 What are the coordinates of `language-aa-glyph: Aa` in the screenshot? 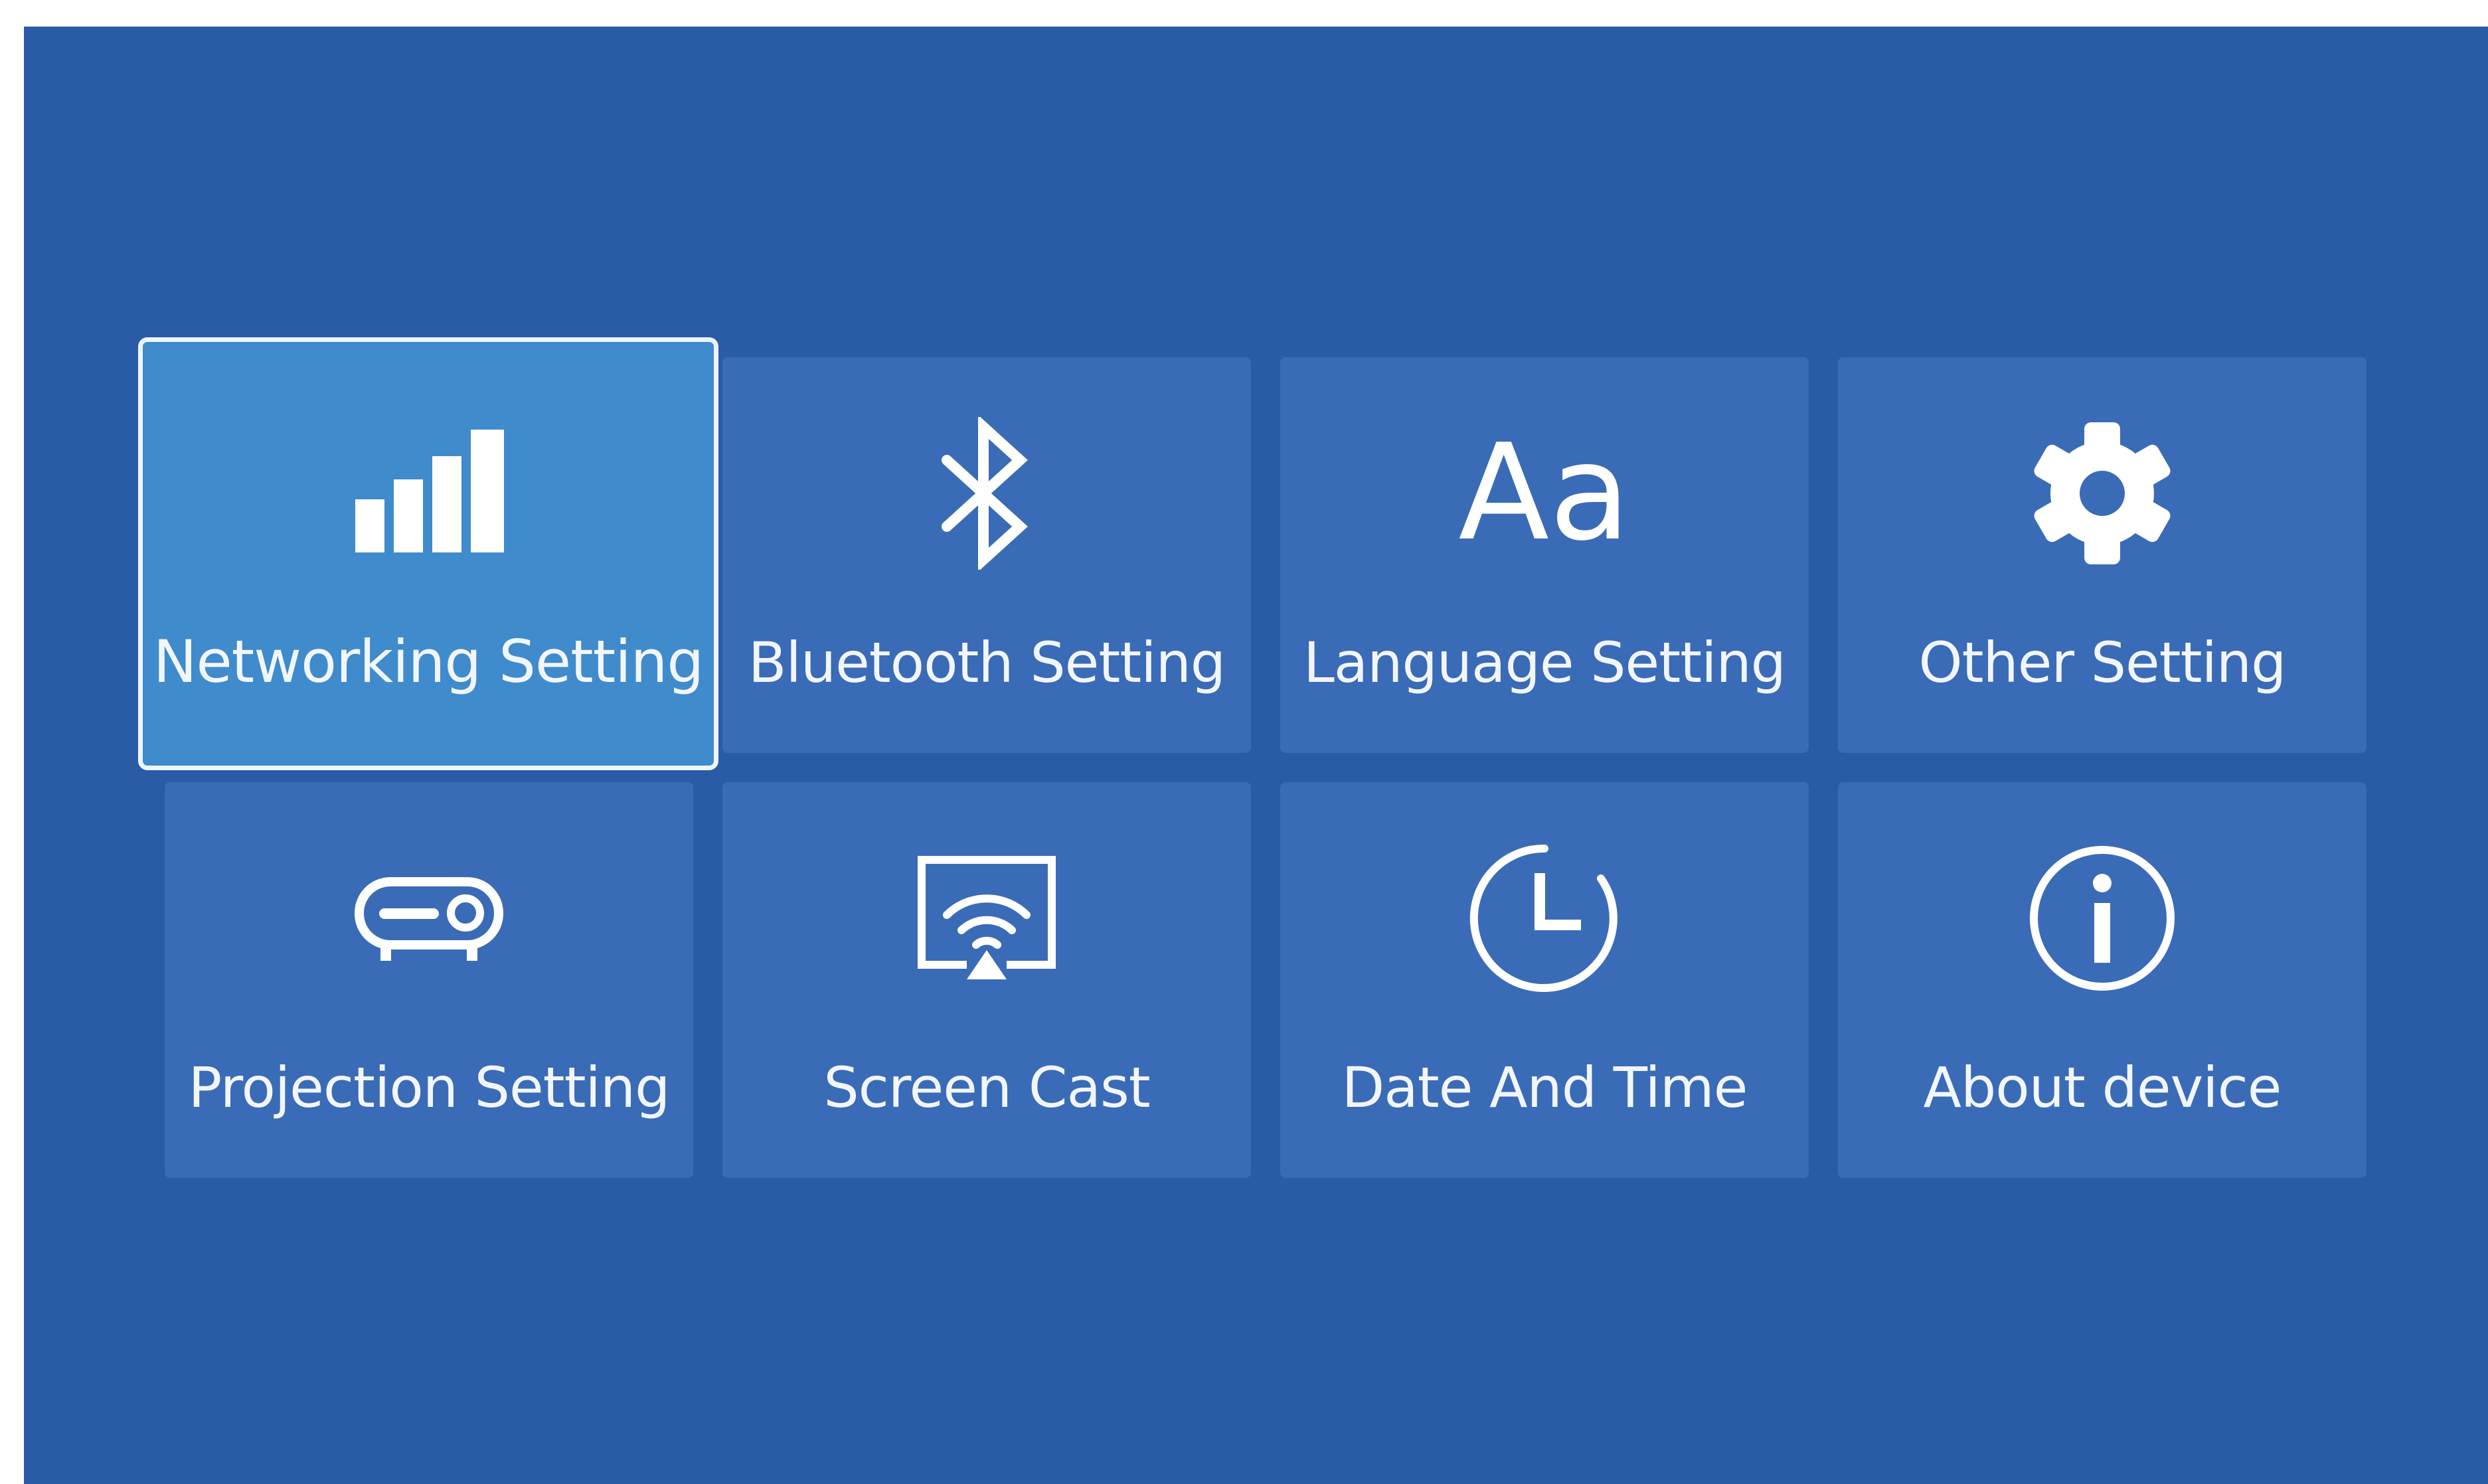 It's located at (1545, 493).